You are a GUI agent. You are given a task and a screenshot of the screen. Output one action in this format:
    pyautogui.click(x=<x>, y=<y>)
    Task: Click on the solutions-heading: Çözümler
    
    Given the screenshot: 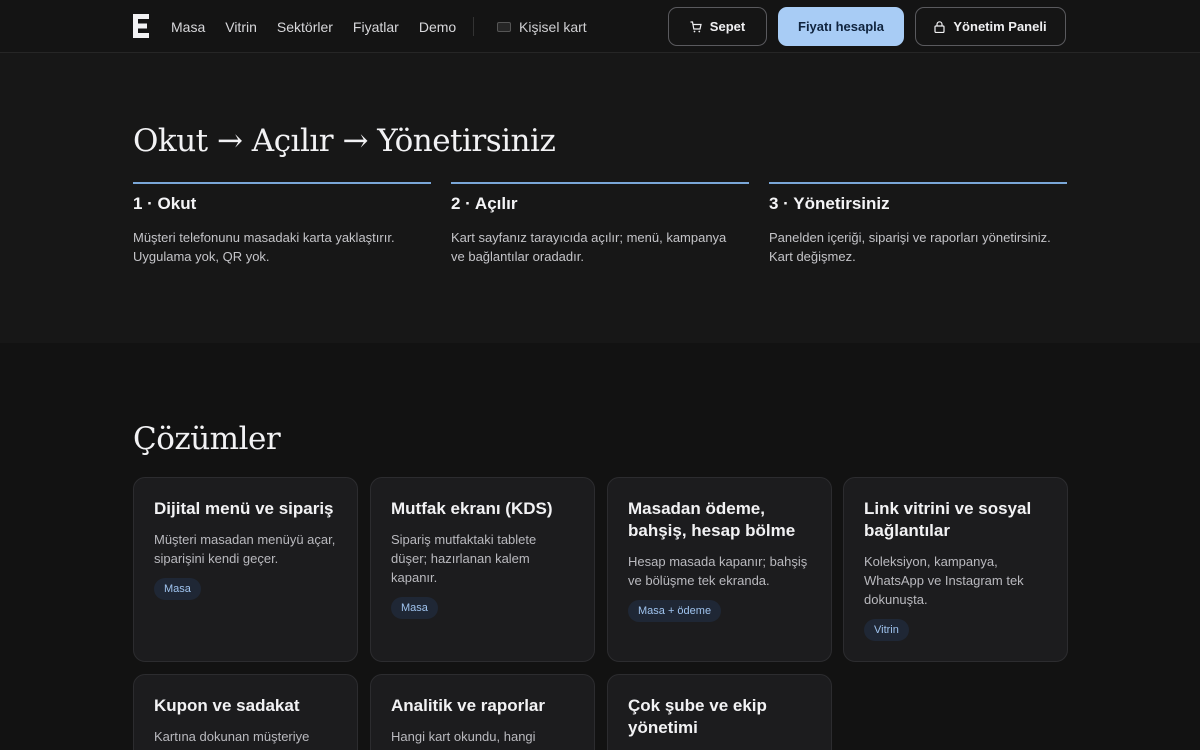 What is the action you would take?
    pyautogui.click(x=207, y=439)
    